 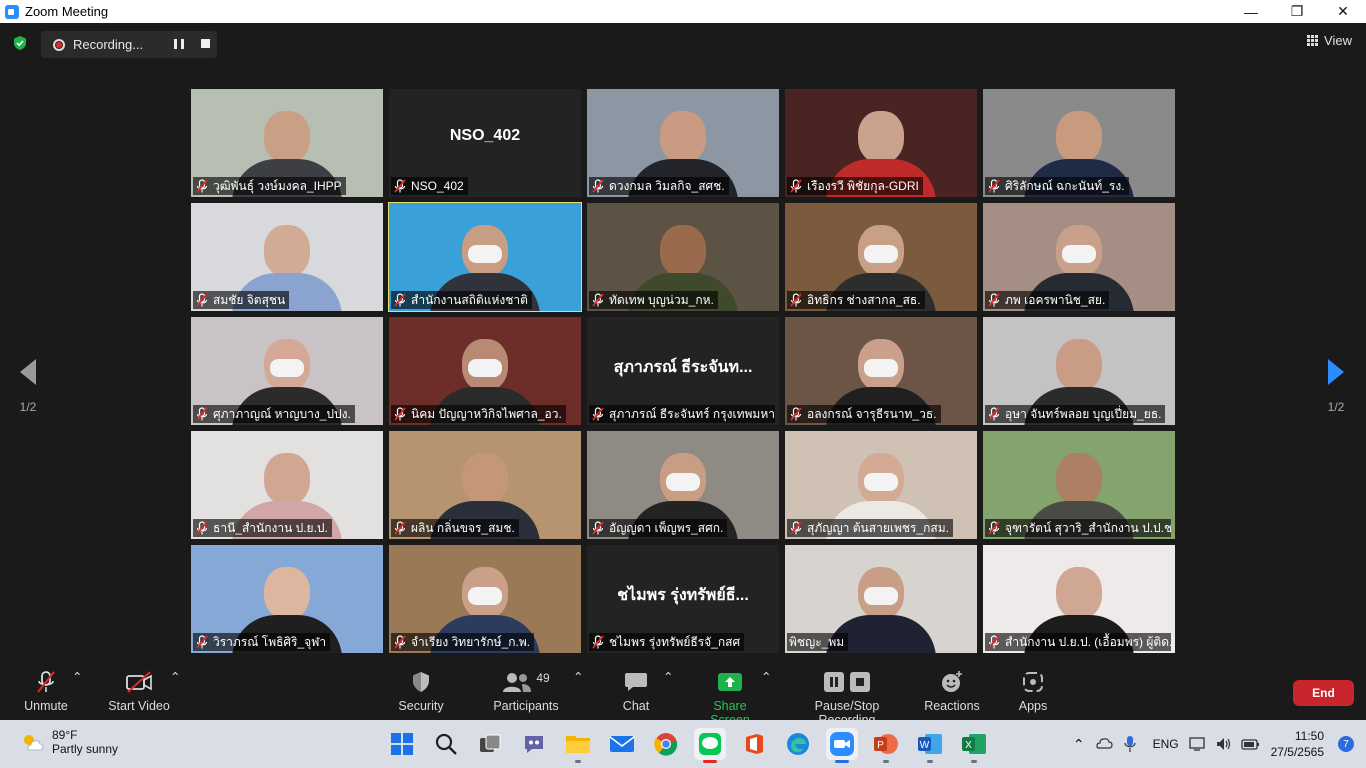 What do you see at coordinates (1166, 744) in the screenshot?
I see `input-language: ENG` at bounding box center [1166, 744].